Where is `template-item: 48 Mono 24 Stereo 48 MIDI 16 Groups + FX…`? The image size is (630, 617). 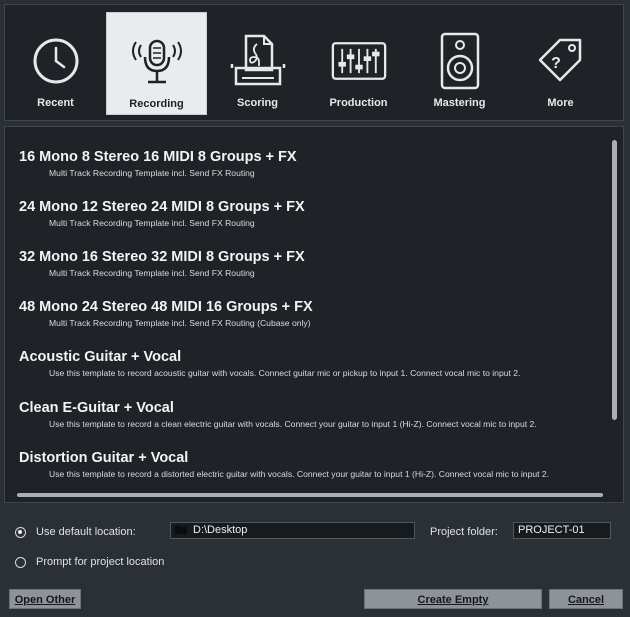
template-item: 48 Mono 24 Stereo 48 MIDI 16 Groups + FX… is located at coordinates (309, 314).